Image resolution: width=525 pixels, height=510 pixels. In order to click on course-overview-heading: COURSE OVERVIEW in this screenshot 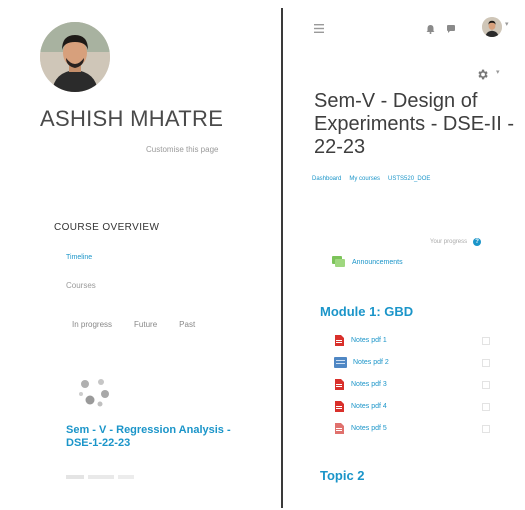, I will do `click(107, 227)`.